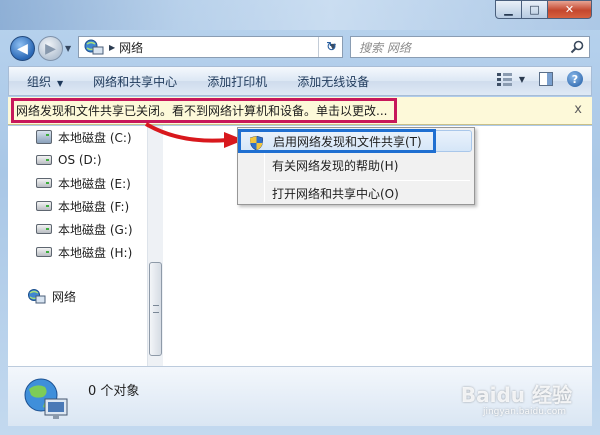 This screenshot has width=600, height=435. I want to click on menu-item-label: 打开网络和共享中心(O), so click(335, 193).